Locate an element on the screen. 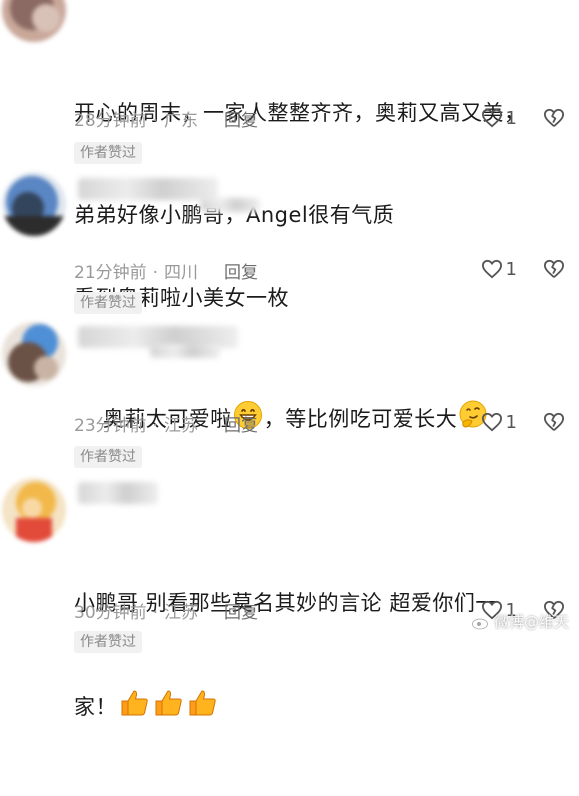  comment-location: 四川 is located at coordinates (181, 273).